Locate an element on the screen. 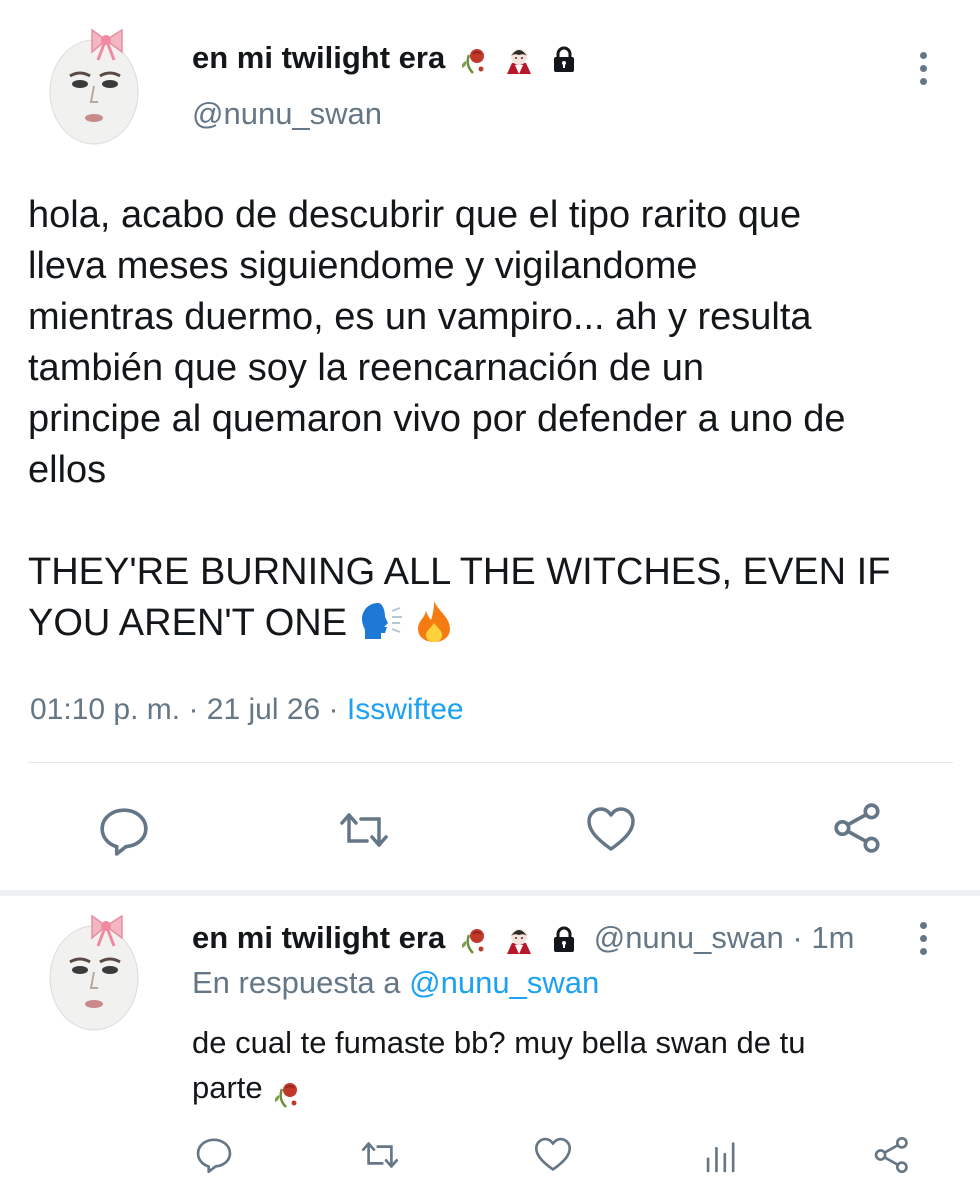 The height and width of the screenshot is (1200, 980). reply-avatar is located at coordinates (94, 972).